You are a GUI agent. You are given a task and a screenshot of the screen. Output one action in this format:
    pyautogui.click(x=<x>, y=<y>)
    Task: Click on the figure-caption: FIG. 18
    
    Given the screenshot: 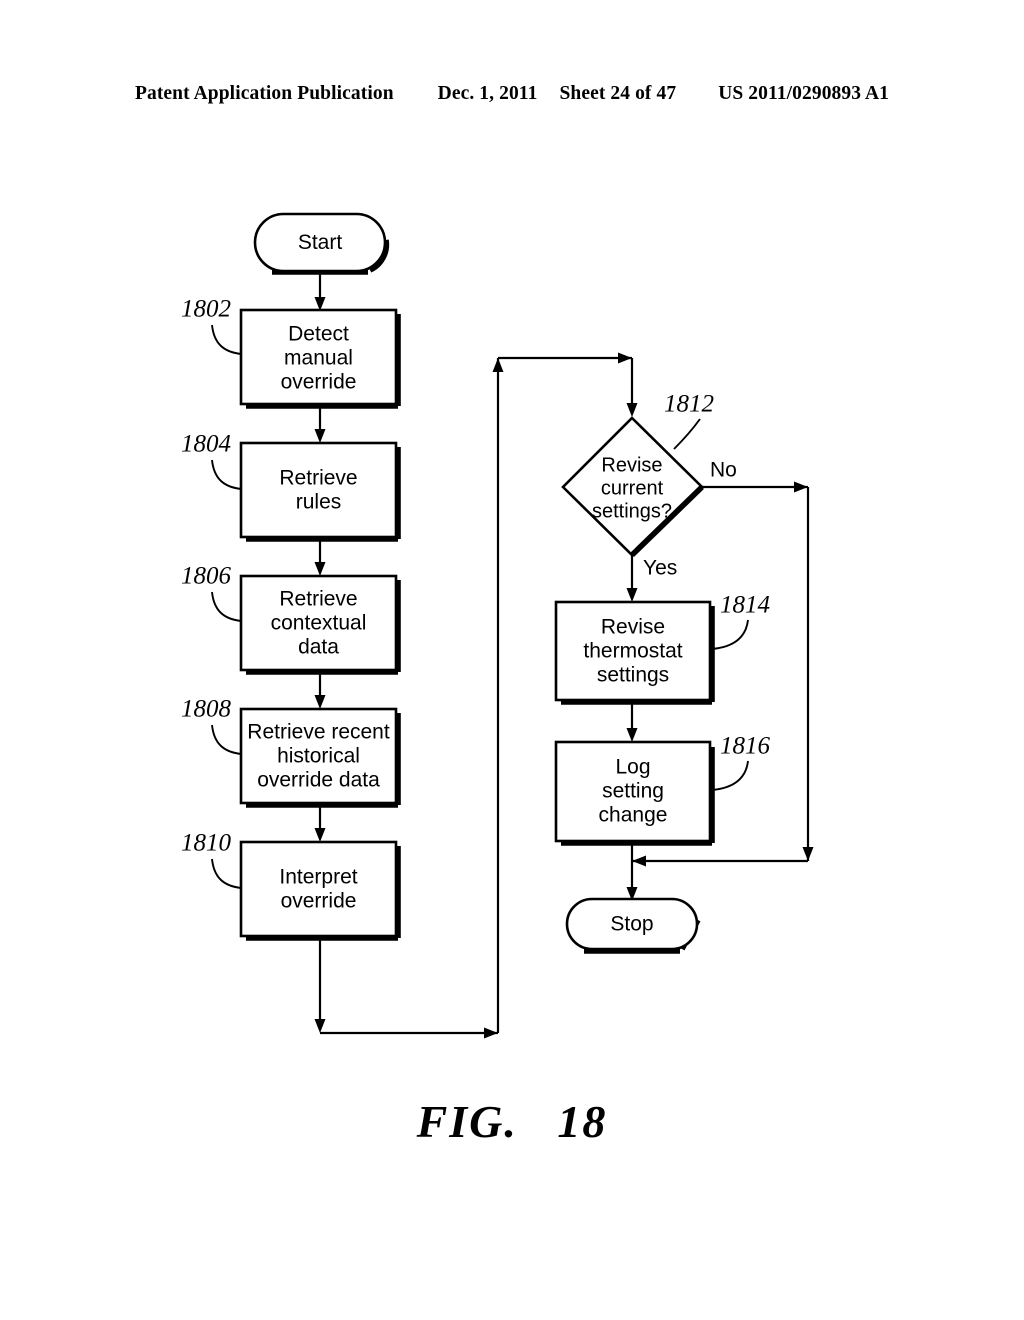 What is the action you would take?
    pyautogui.click(x=512, y=1121)
    